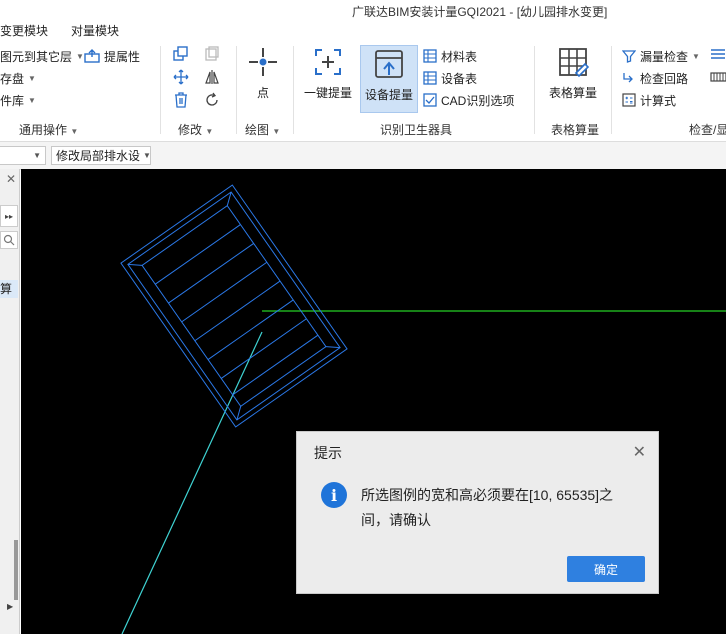  What do you see at coordinates (388, 95) in the screenshot?
I see `equipment-extract-label: 设备提量` at bounding box center [388, 95].